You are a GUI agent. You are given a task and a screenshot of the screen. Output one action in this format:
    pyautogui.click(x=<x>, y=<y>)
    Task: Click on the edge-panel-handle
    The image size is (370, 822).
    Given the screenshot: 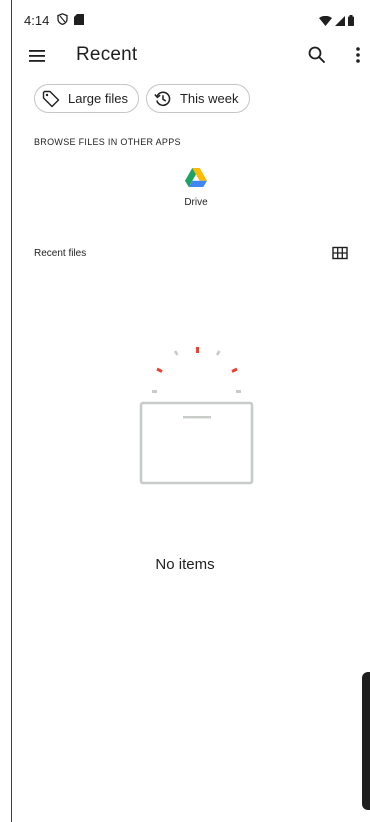 What is the action you would take?
    pyautogui.click(x=366, y=741)
    